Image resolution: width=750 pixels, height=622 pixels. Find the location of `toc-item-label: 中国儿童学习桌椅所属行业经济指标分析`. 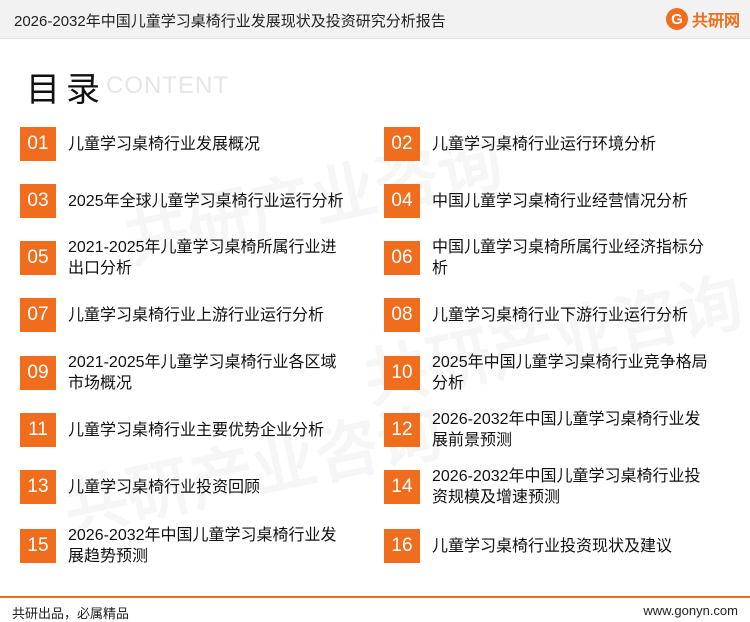

toc-item-label: 中国儿童学习桌椅所属行业经济指标分析 is located at coordinates (568, 258).